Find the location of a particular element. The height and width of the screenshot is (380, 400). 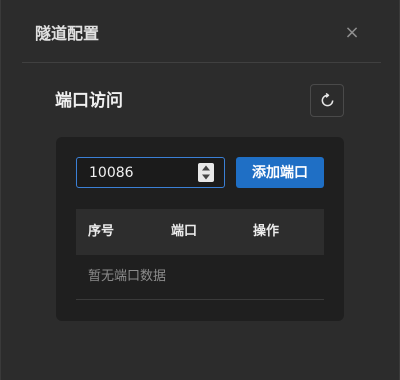

close-button: × is located at coordinates (352, 32).